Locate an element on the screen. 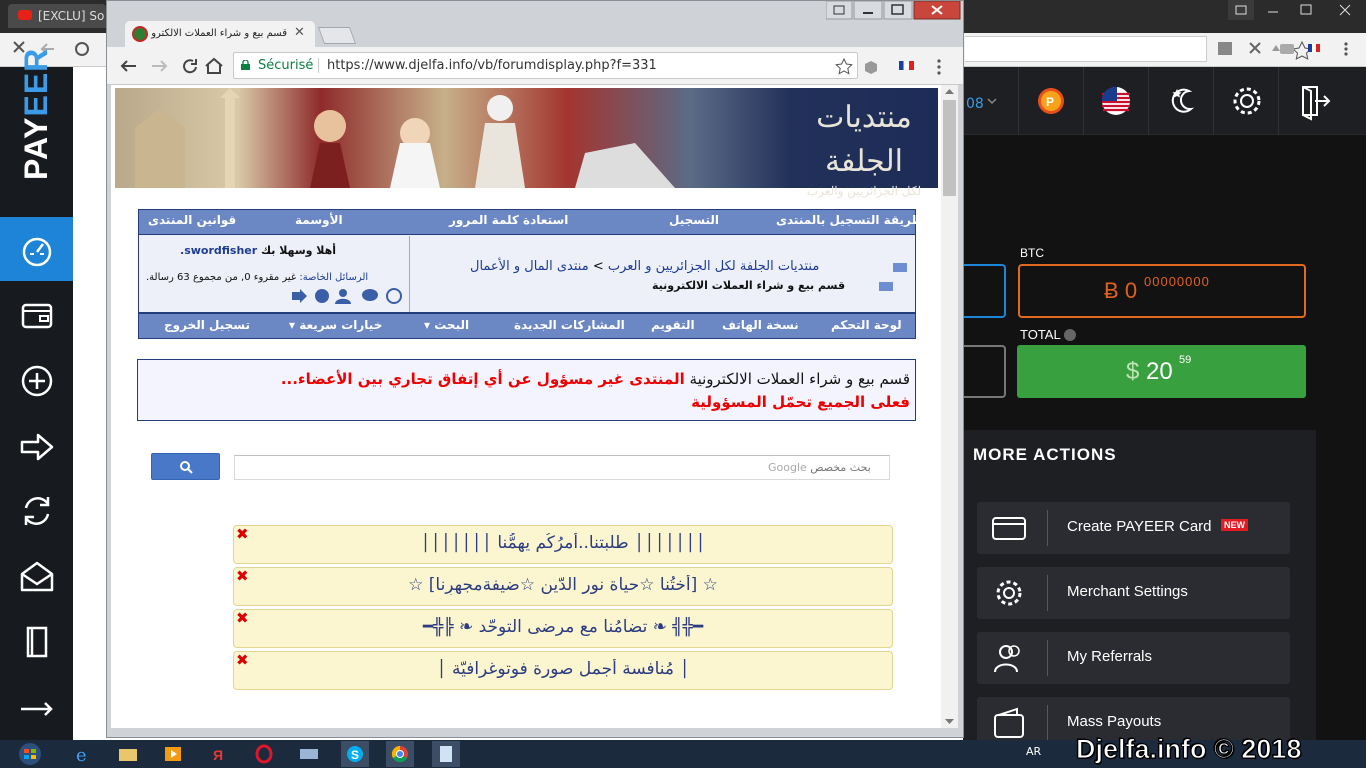  tab-forum: قسم بيع و شراء العملات الالكترو is located at coordinates (220, 34).